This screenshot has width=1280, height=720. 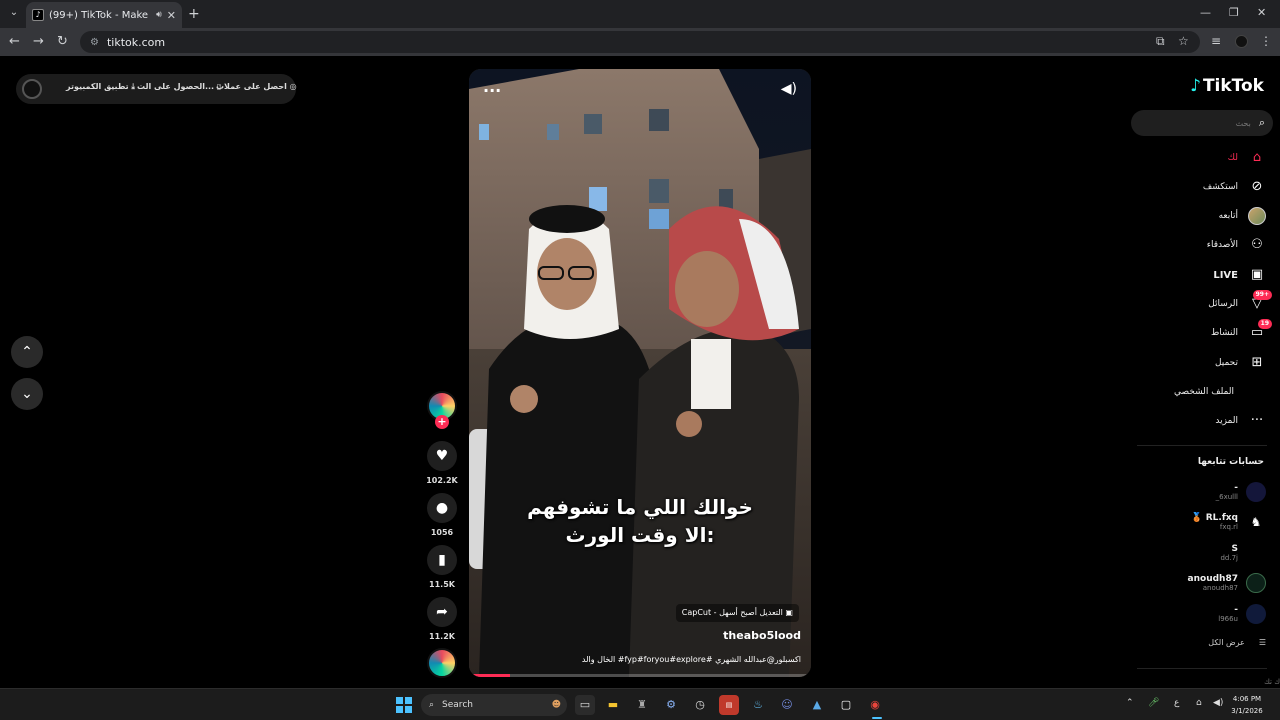 What do you see at coordinates (442, 560) in the screenshot?
I see `bookmark-icon: ▮` at bounding box center [442, 560].